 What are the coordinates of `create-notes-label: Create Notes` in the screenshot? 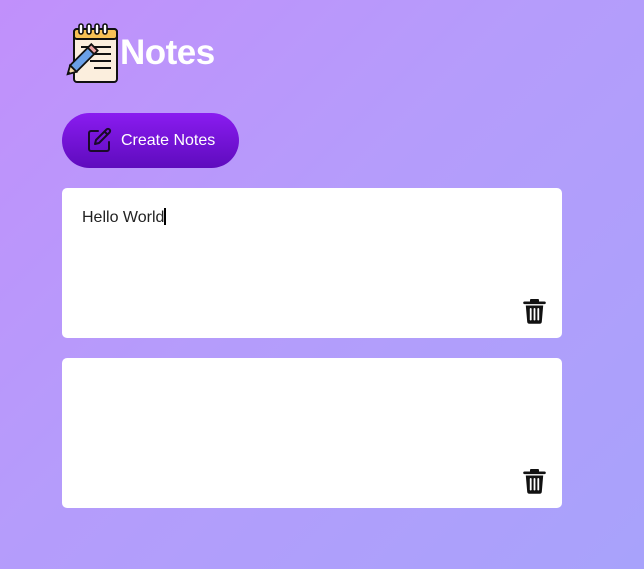 It's located at (168, 140).